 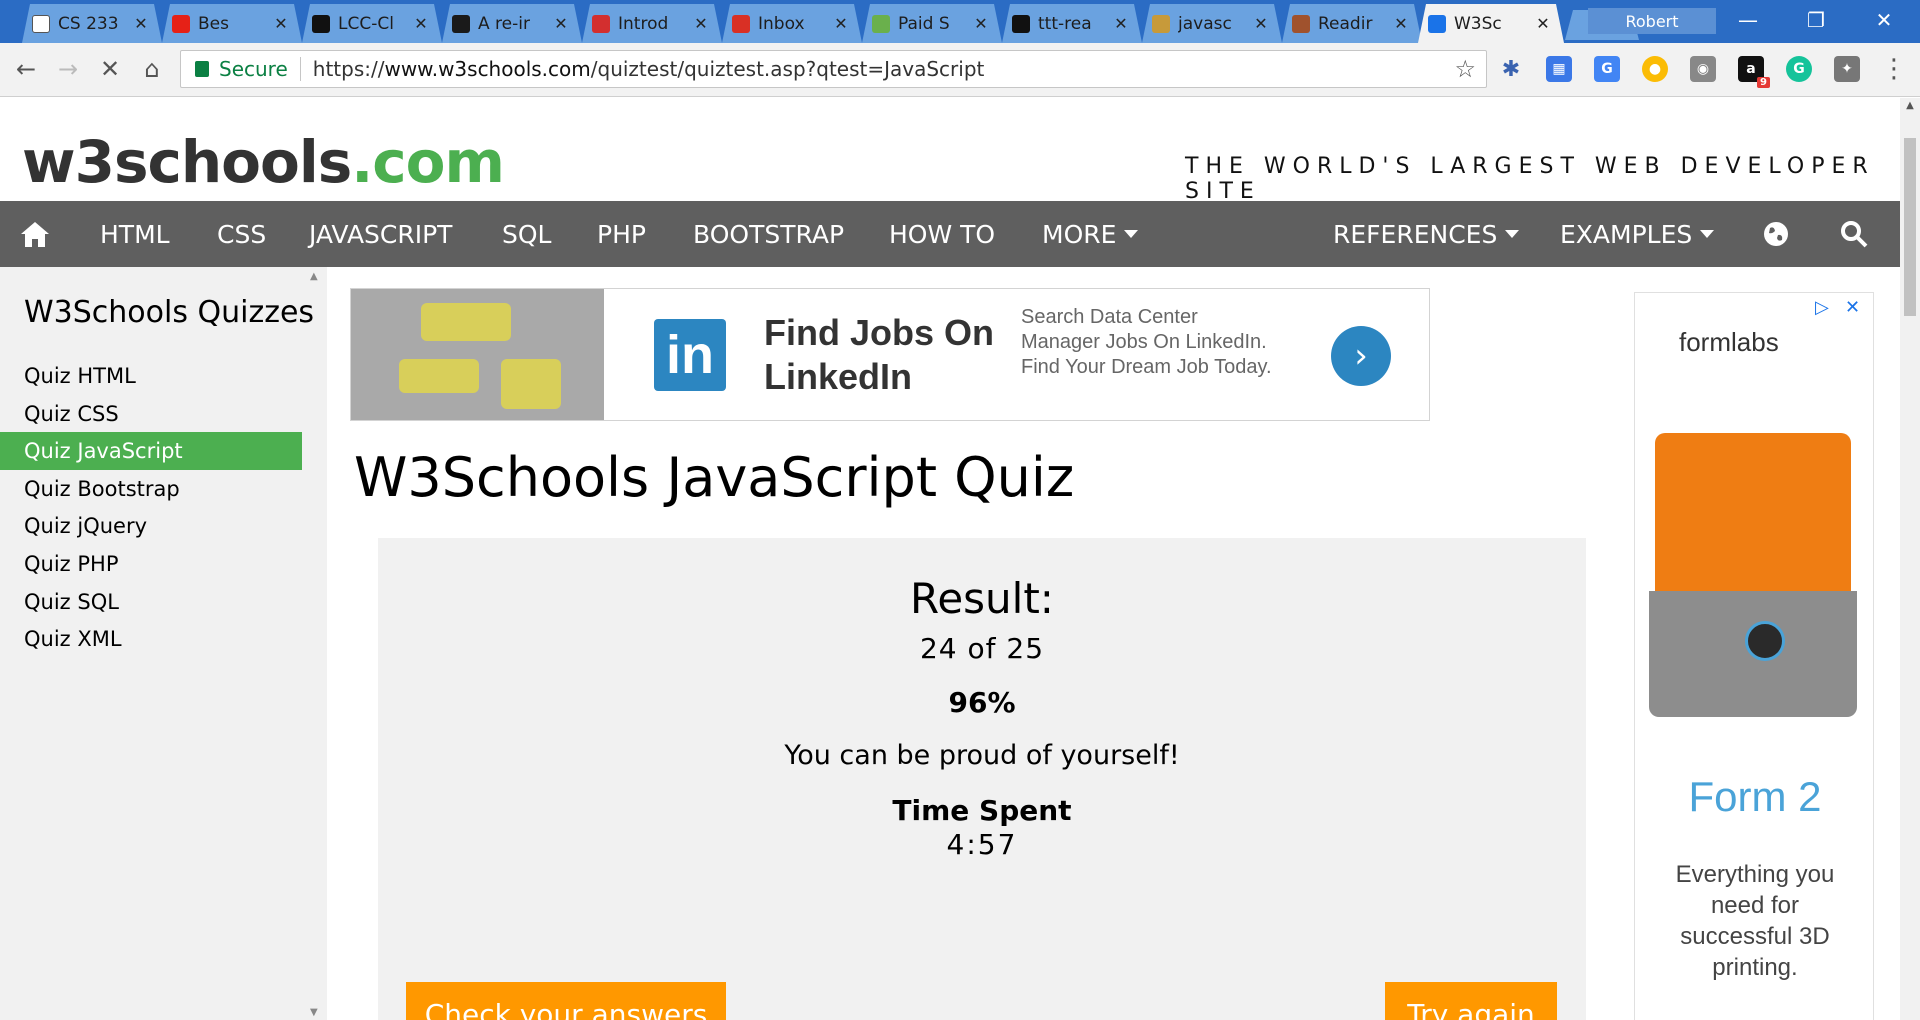 I want to click on browser-tab: javasc ✕, so click(x=1212, y=23).